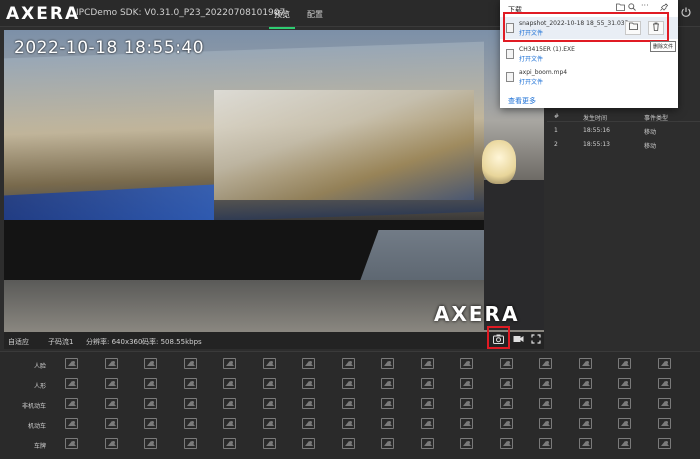  What do you see at coordinates (589, 77) in the screenshot?
I see `download-item: axpi_boom.mp4 打开文件` at bounding box center [589, 77].